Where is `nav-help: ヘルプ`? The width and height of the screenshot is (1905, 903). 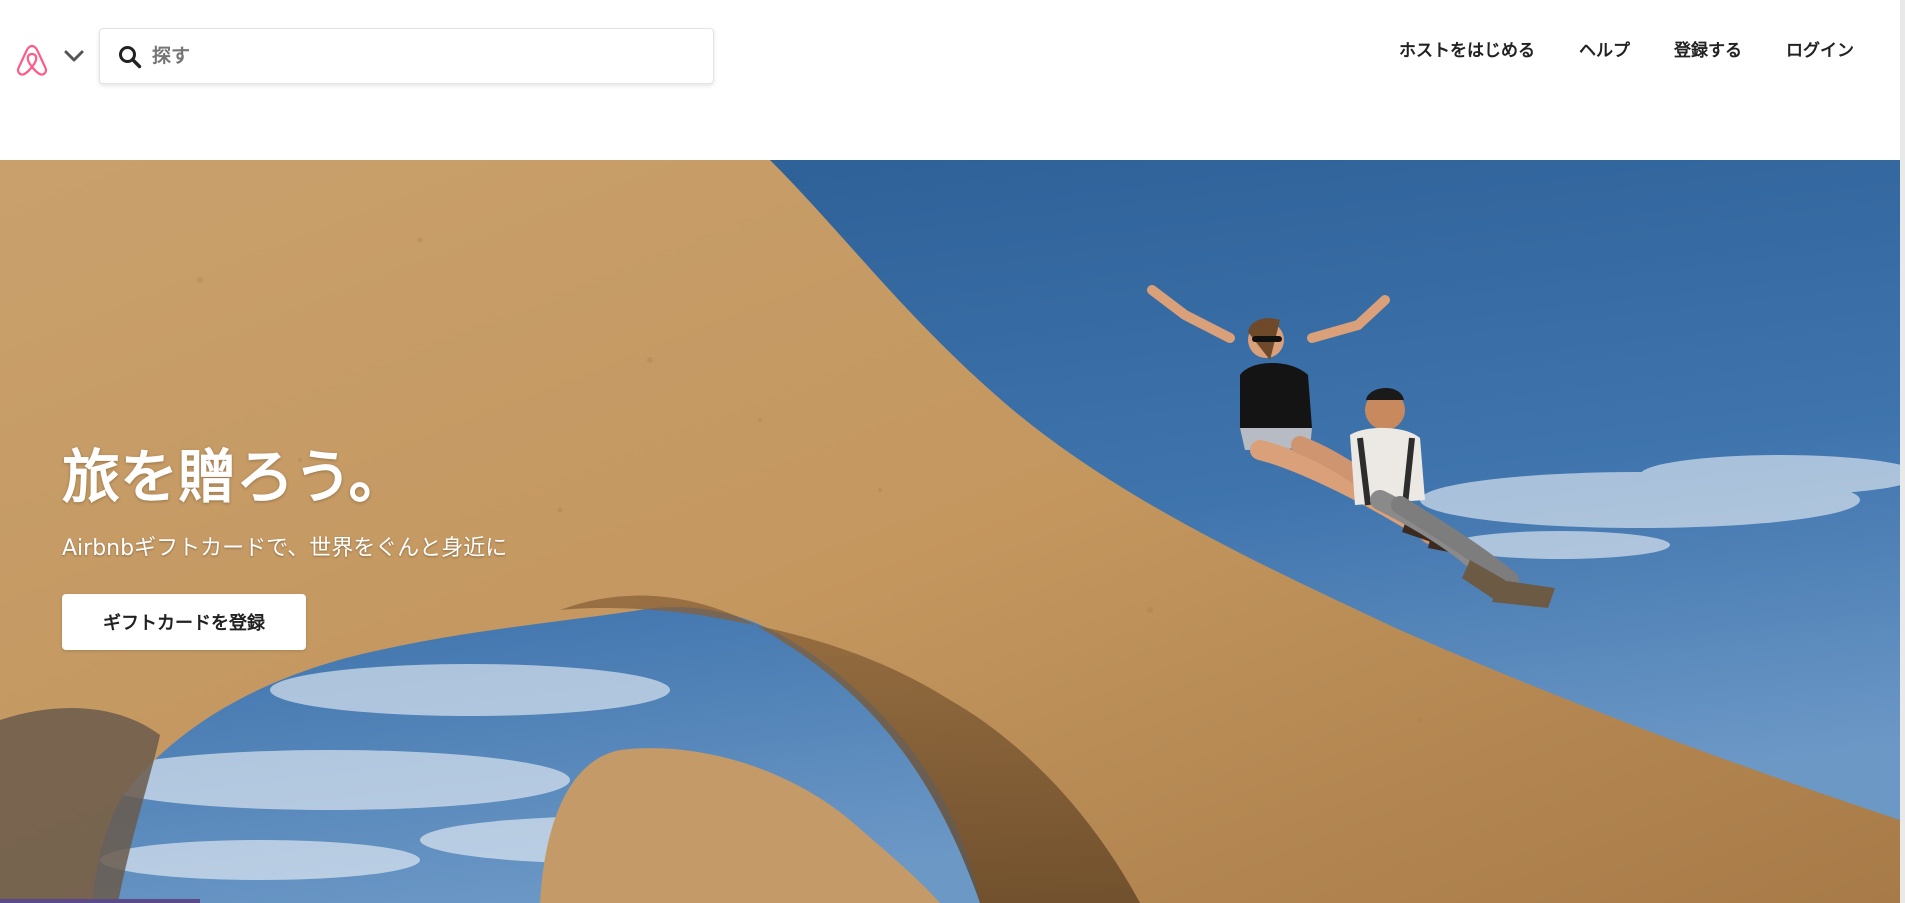
nav-help: ヘルプ is located at coordinates (1604, 51).